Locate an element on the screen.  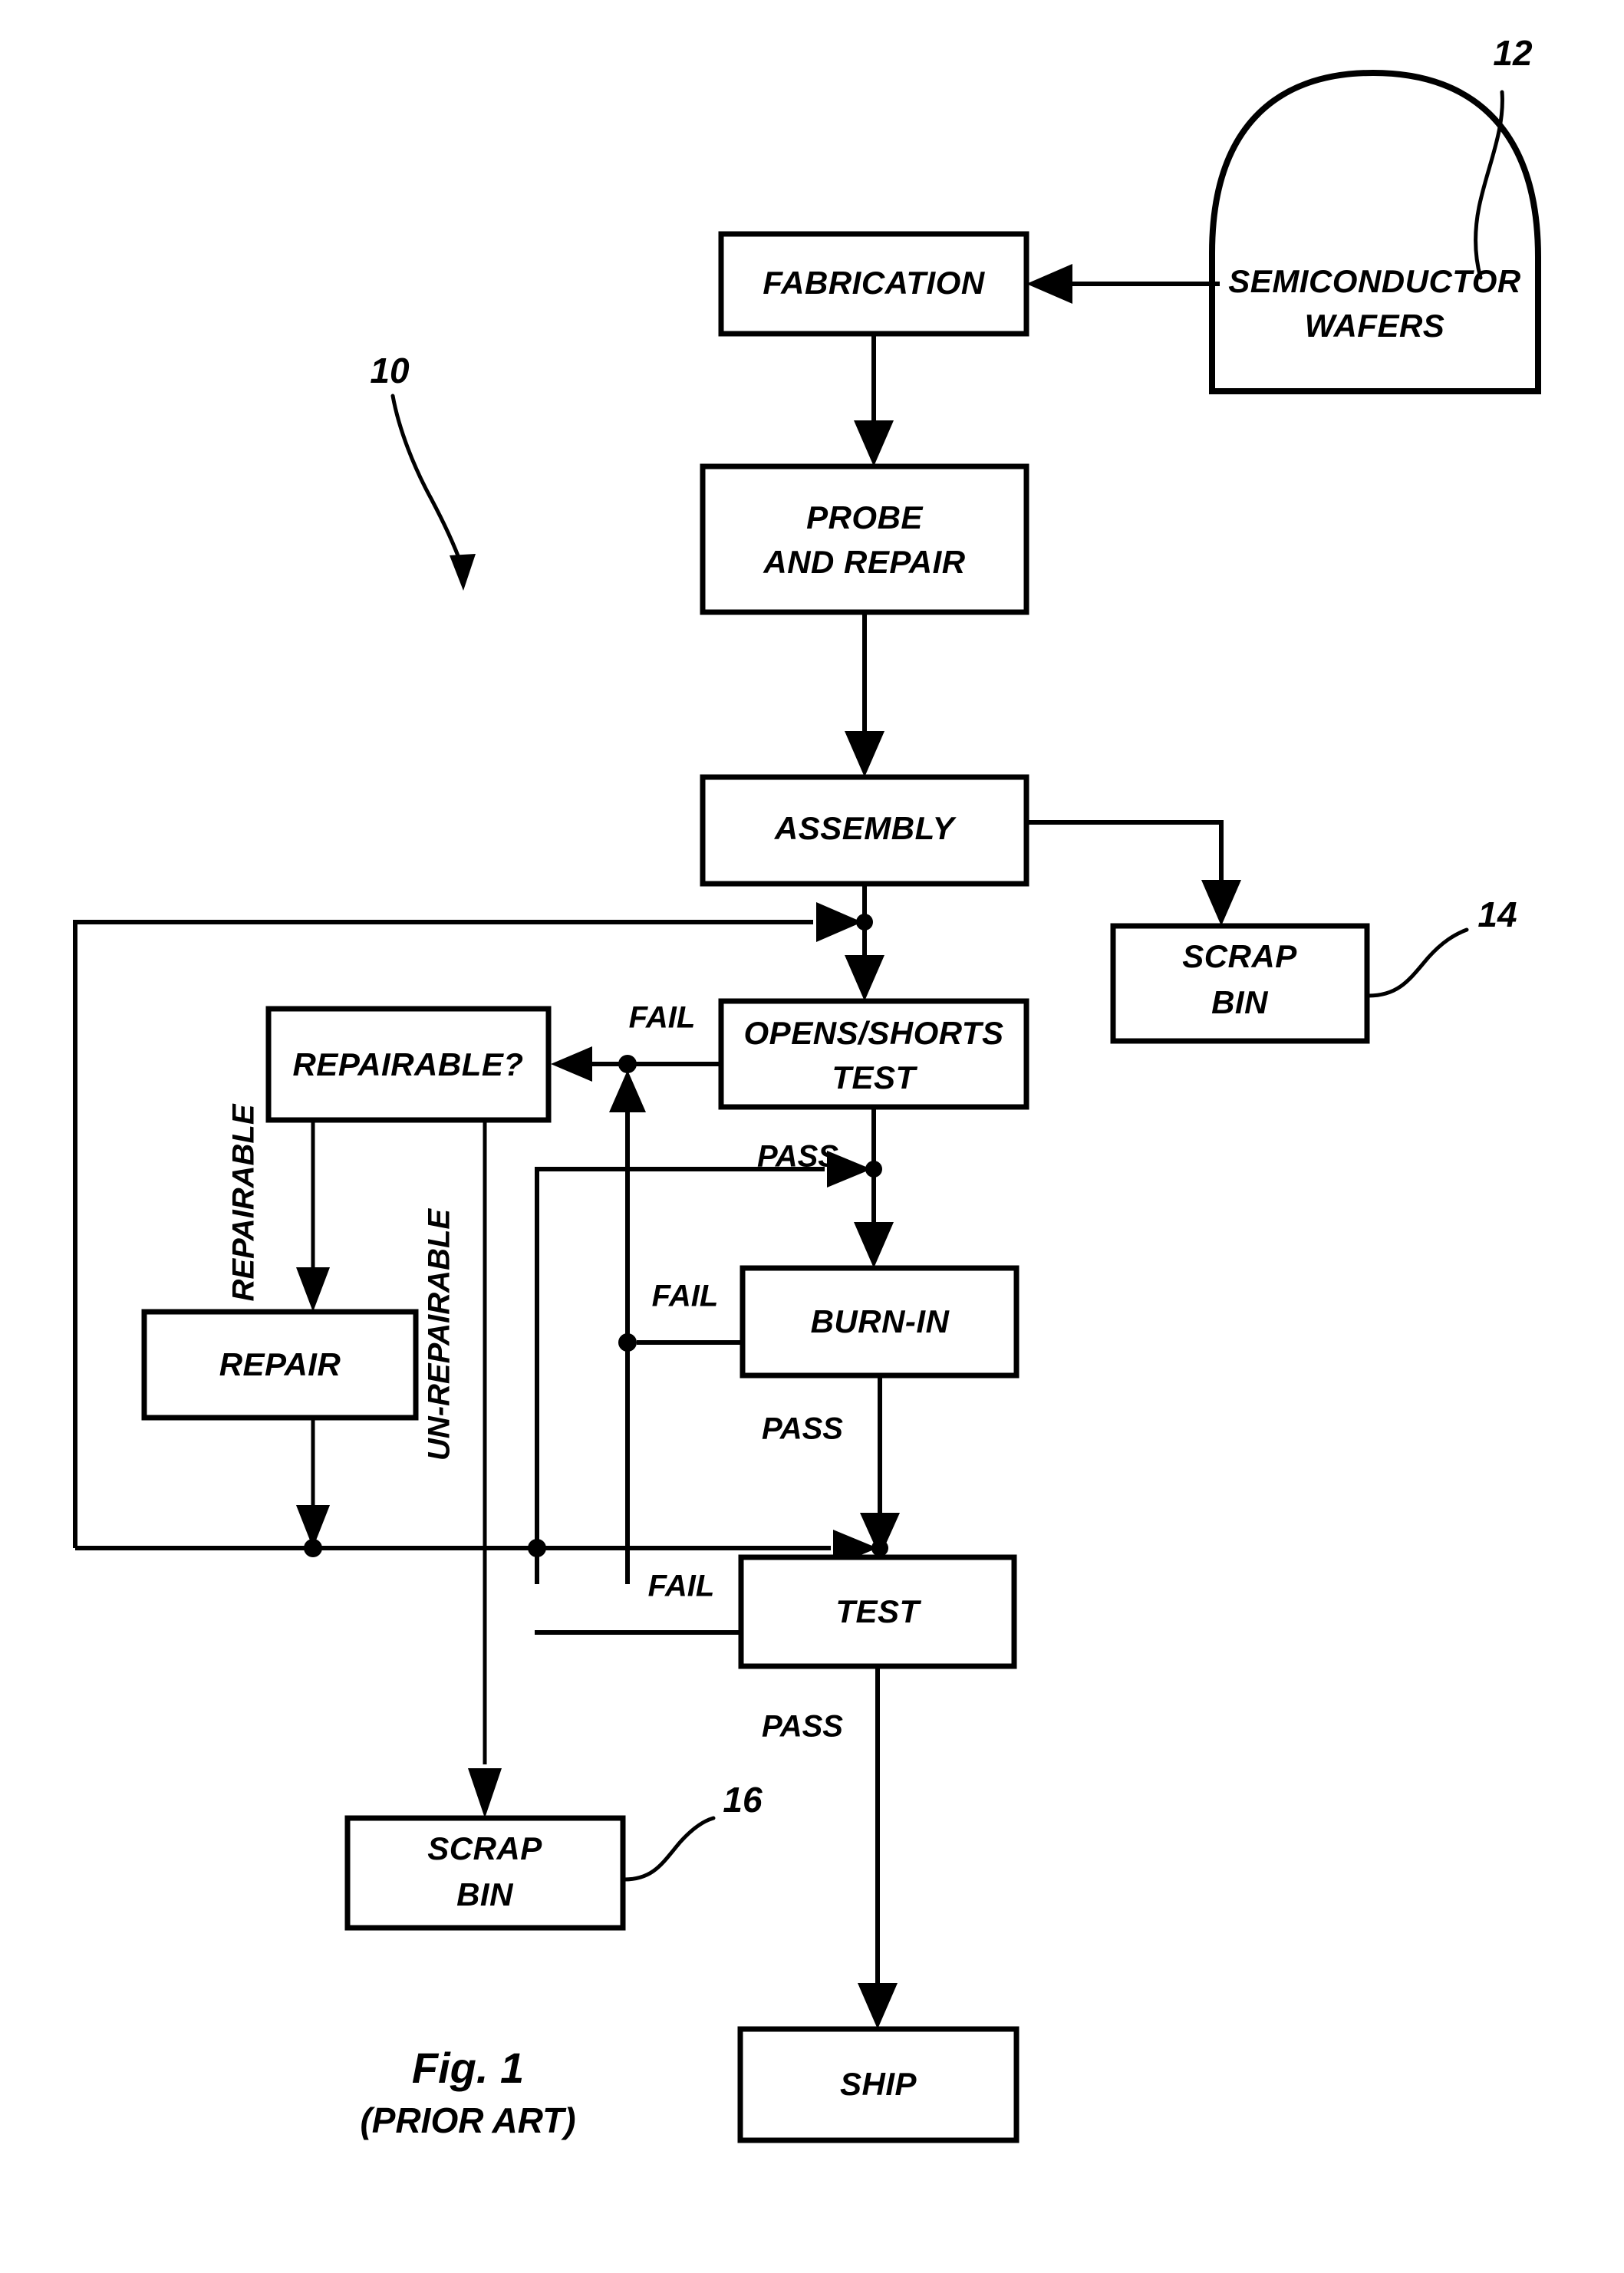
probe-label-line2: AND REPAIR is located at coordinates (864, 562).